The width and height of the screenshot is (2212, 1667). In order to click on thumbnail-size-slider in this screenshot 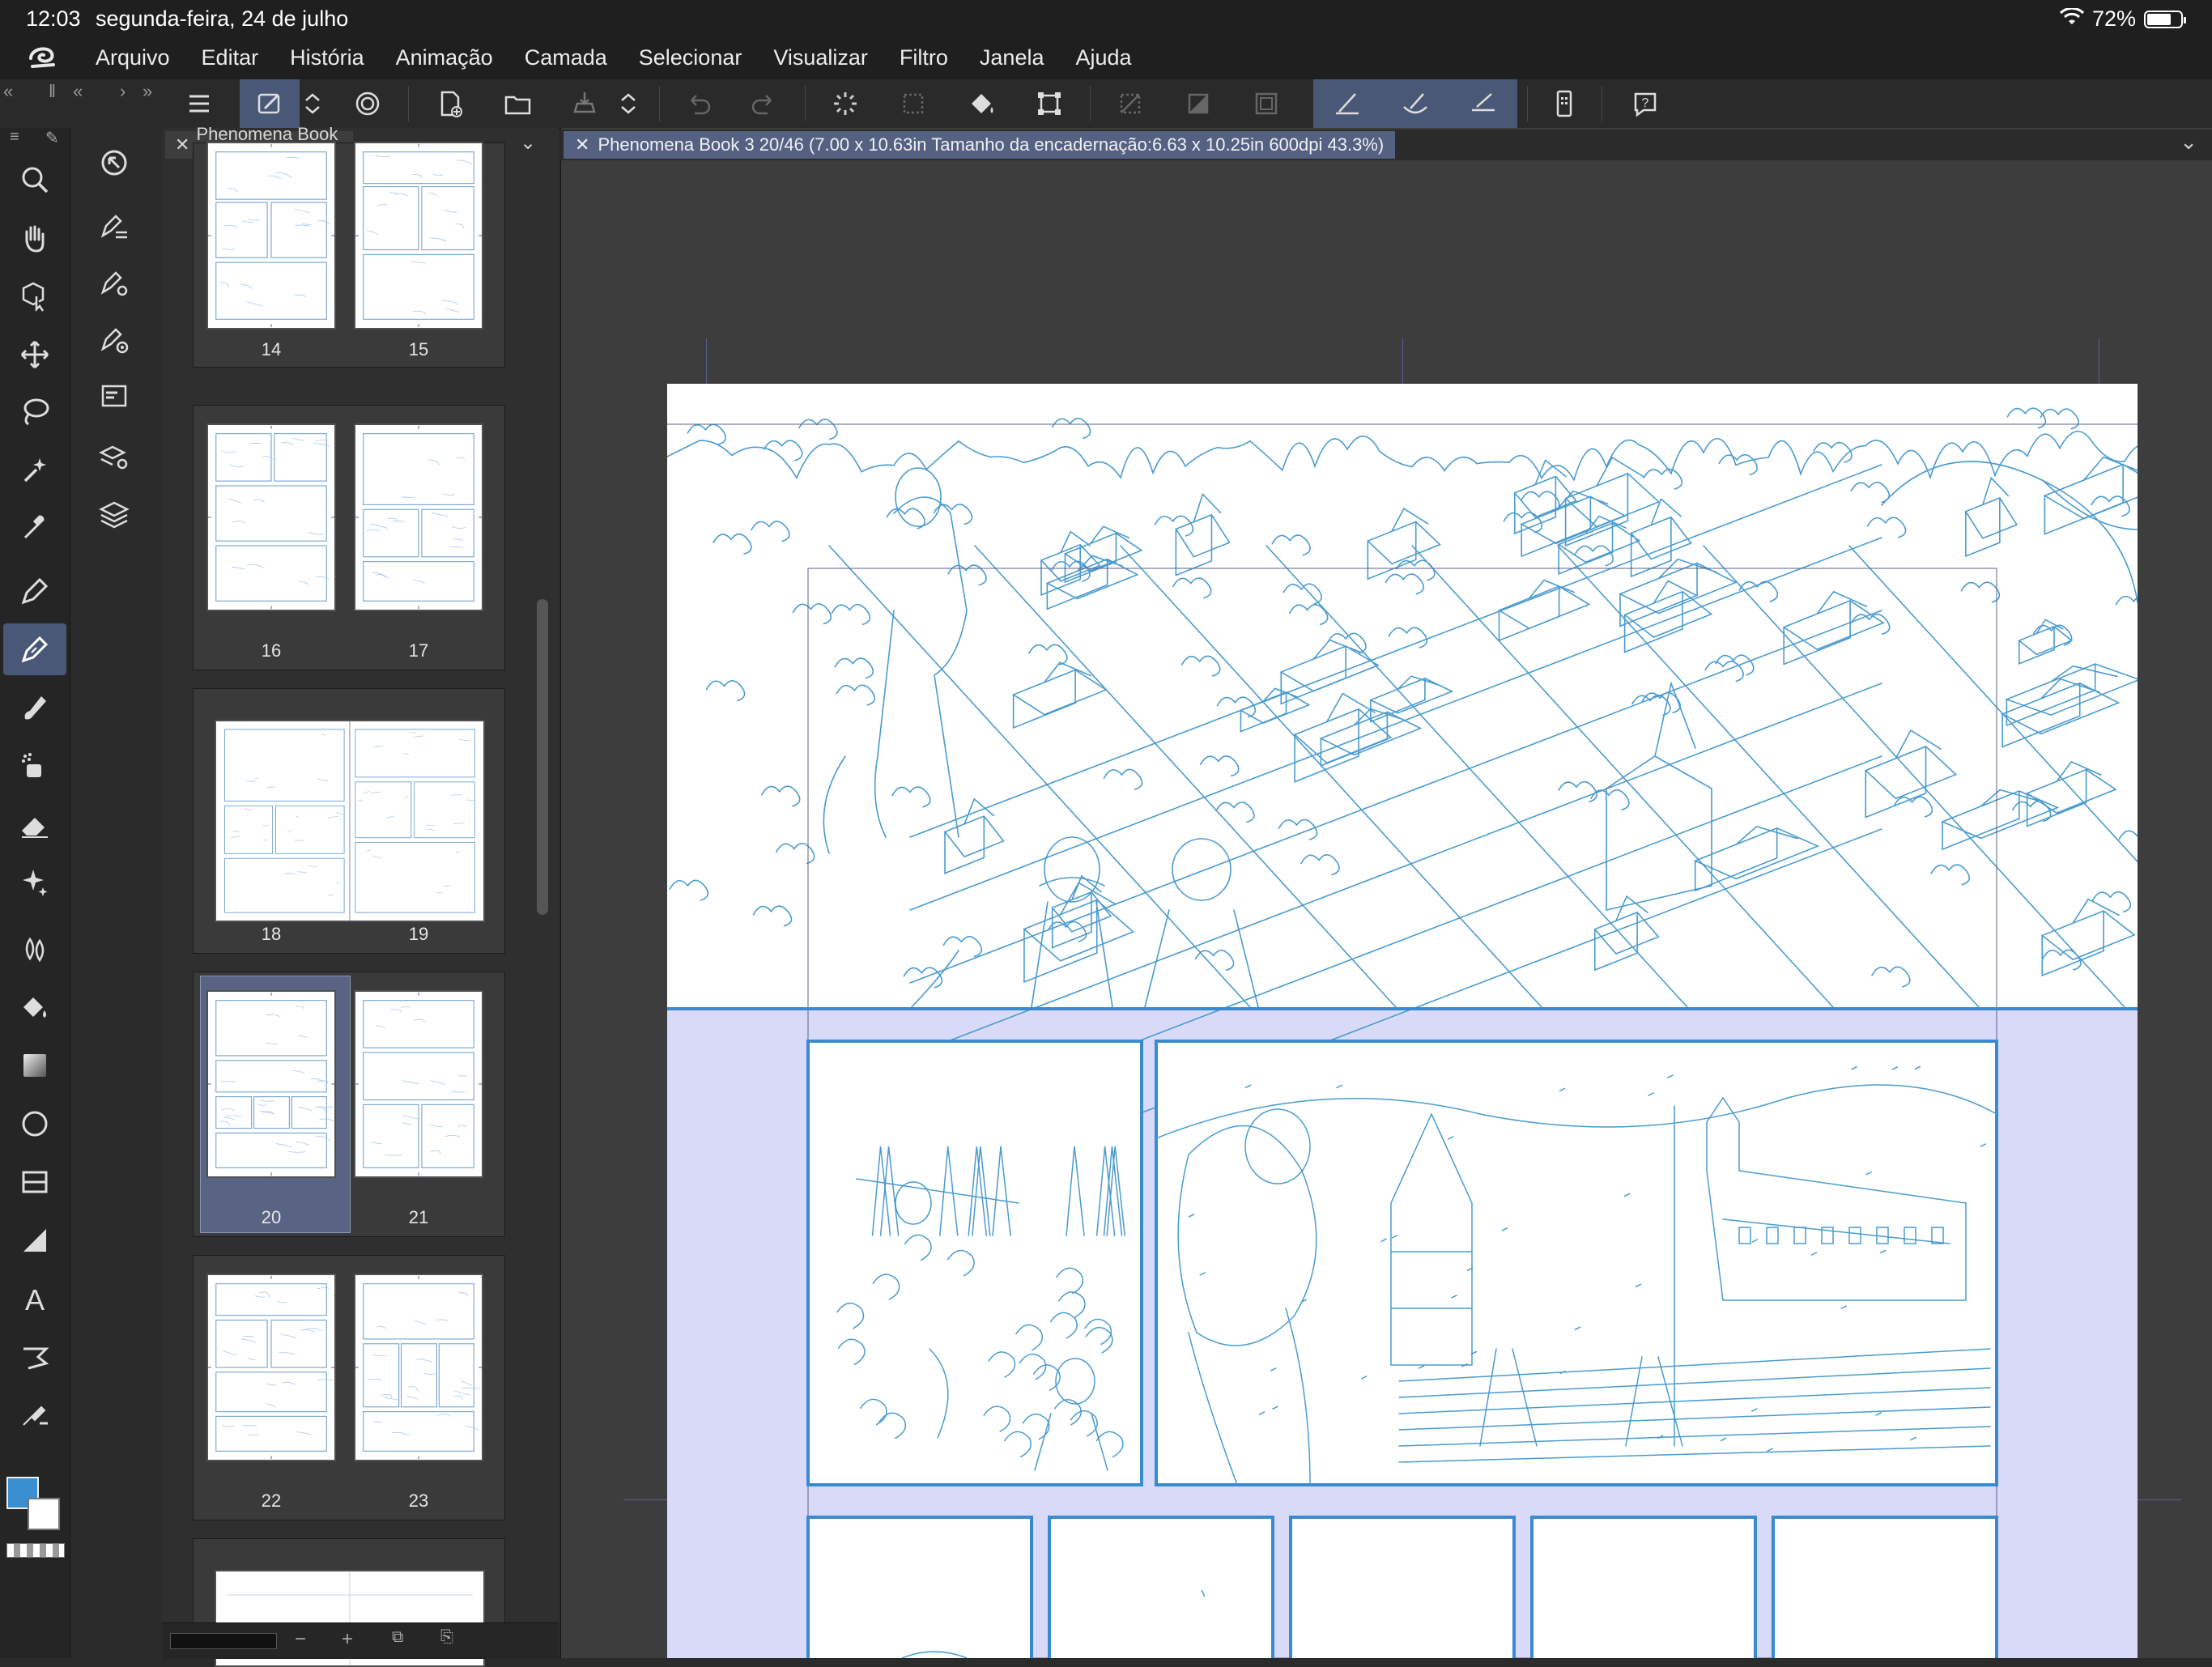, I will do `click(223, 1641)`.